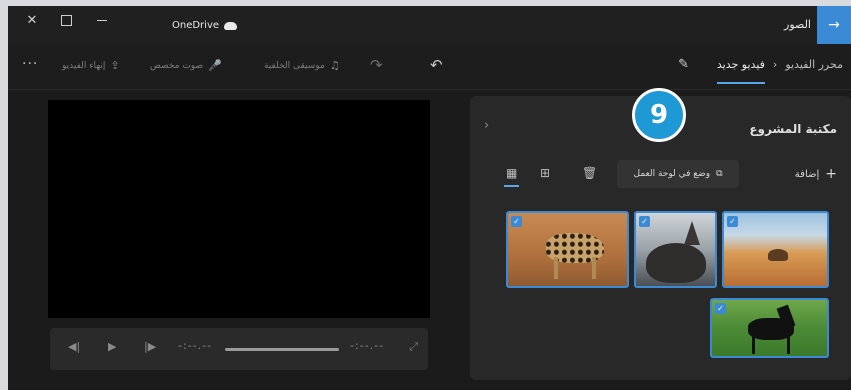  I want to click on custom-audio-label: صوت مخصص, so click(177, 65).